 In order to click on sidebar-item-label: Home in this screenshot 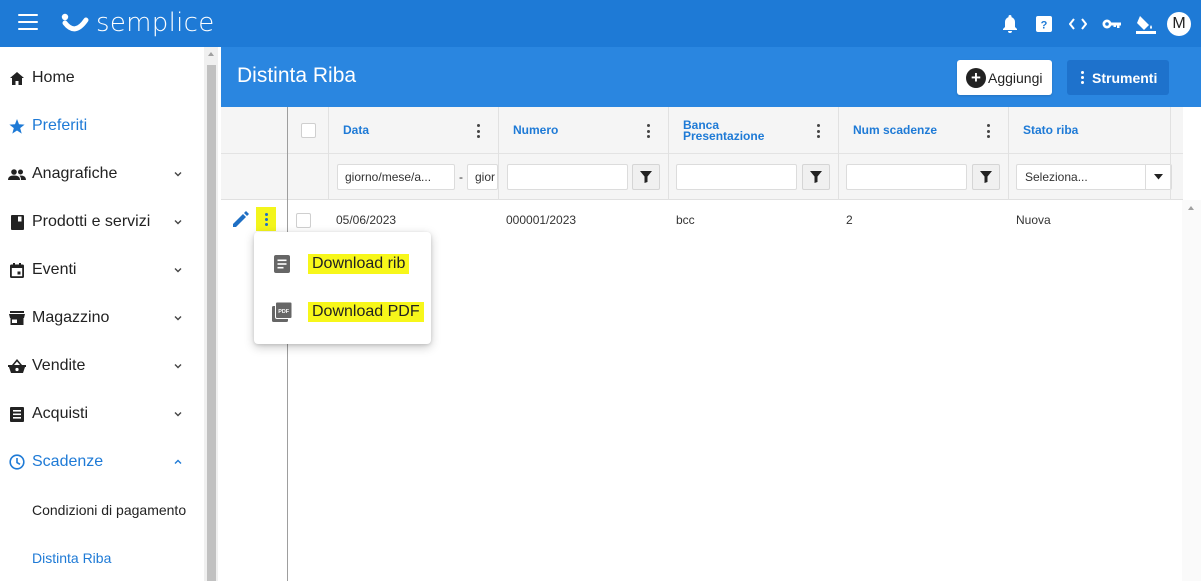, I will do `click(53, 77)`.